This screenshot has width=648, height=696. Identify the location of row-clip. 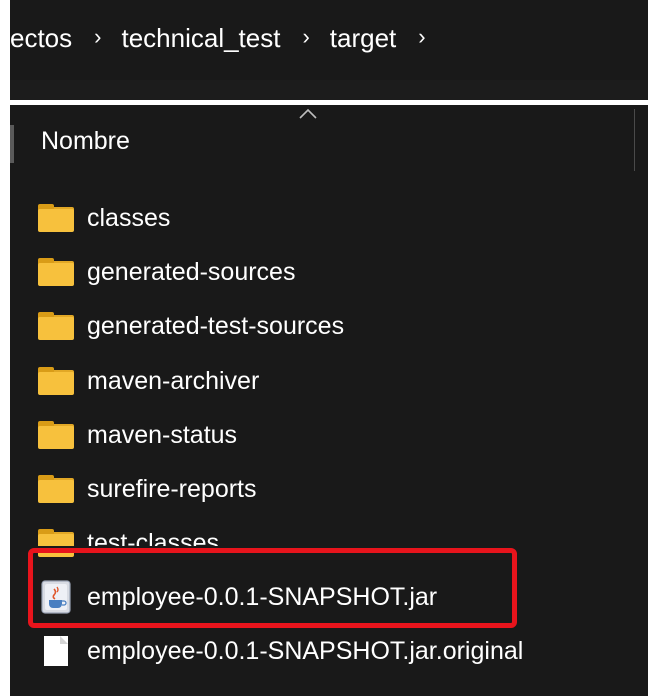
(329, 547).